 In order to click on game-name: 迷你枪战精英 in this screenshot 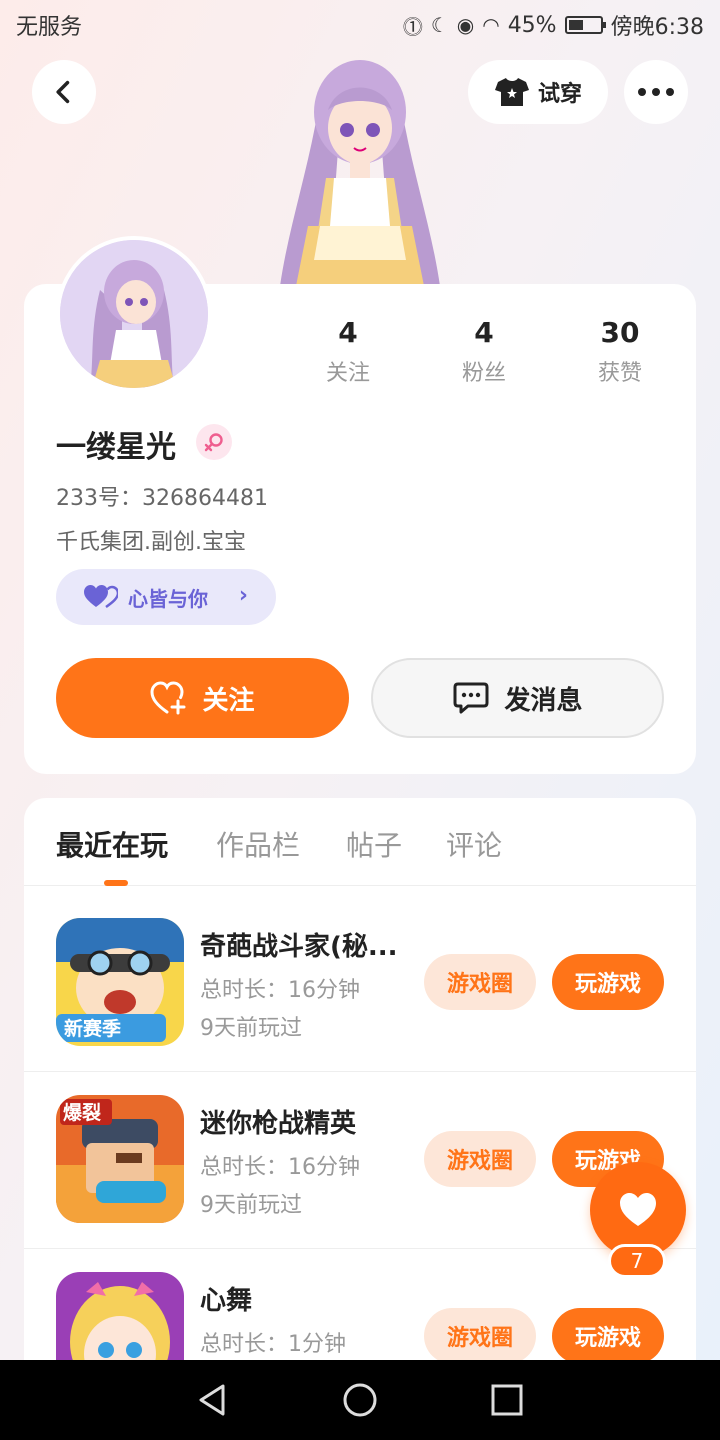, I will do `click(278, 1124)`.